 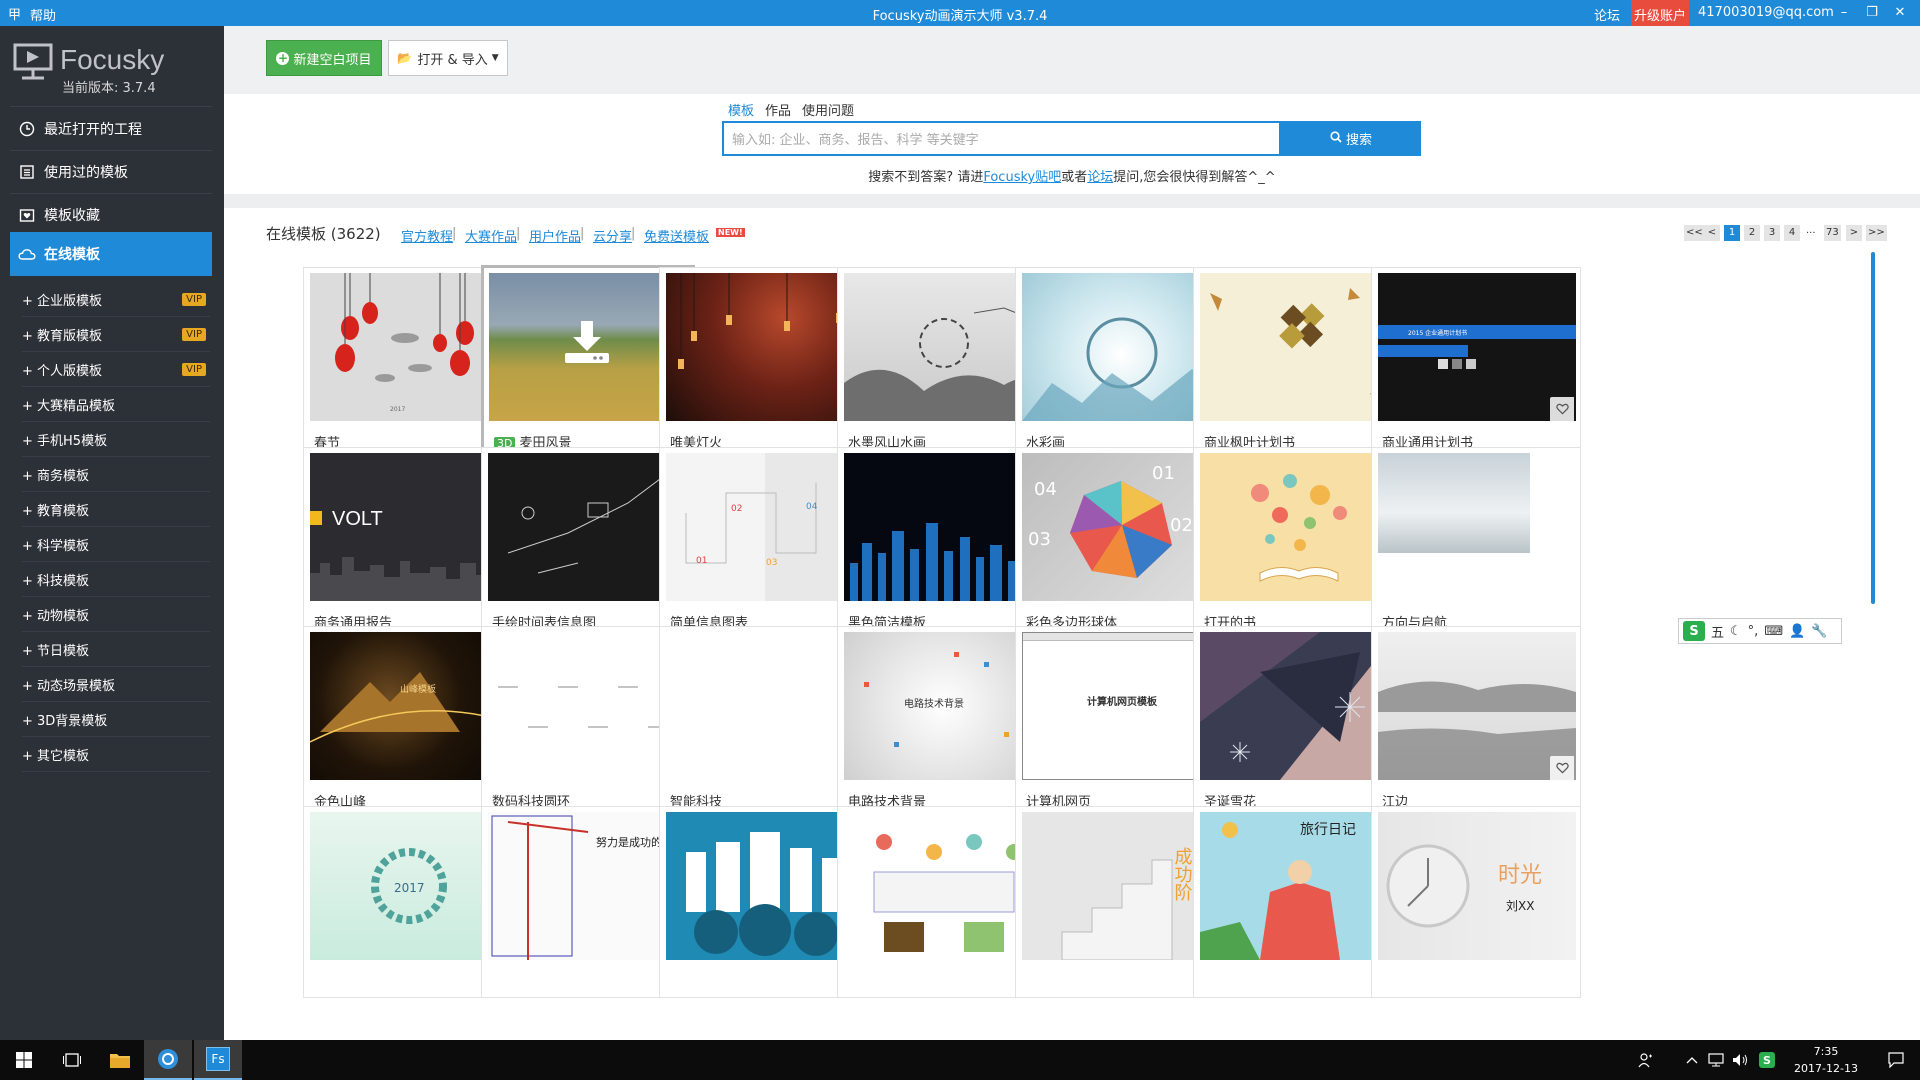 I want to click on new-badge: NEW!, so click(x=730, y=232).